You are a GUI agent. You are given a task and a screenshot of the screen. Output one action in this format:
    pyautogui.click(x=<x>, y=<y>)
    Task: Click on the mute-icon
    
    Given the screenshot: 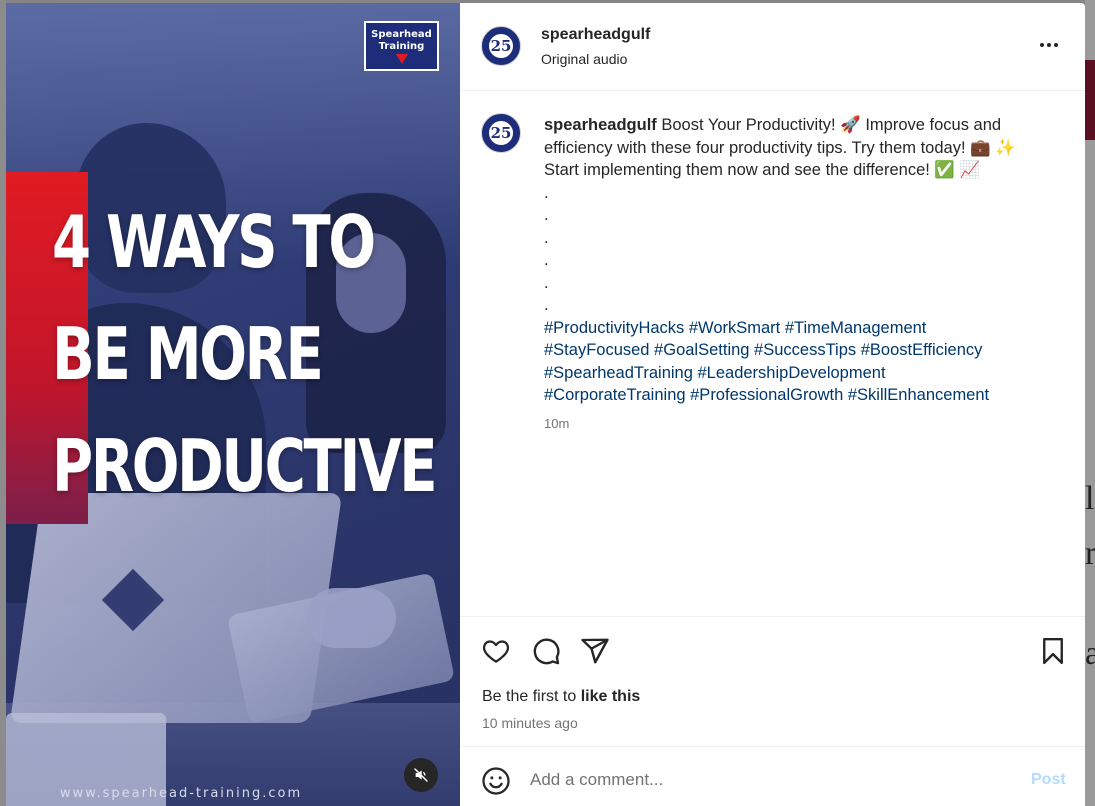 What is the action you would take?
    pyautogui.click(x=421, y=775)
    